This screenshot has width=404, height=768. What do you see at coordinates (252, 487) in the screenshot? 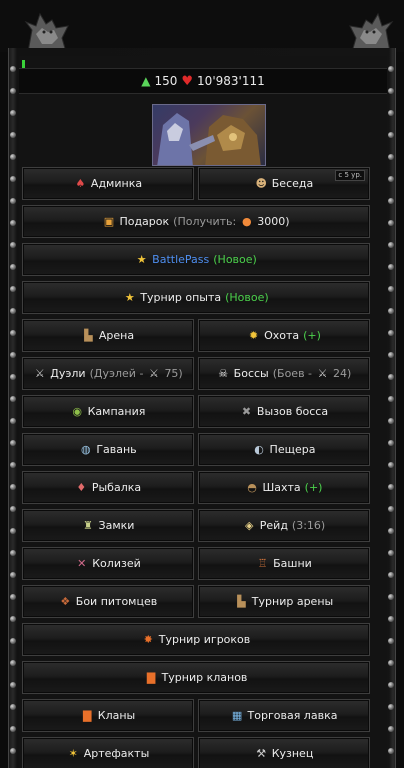
I see `mine-icon: ◓` at bounding box center [252, 487].